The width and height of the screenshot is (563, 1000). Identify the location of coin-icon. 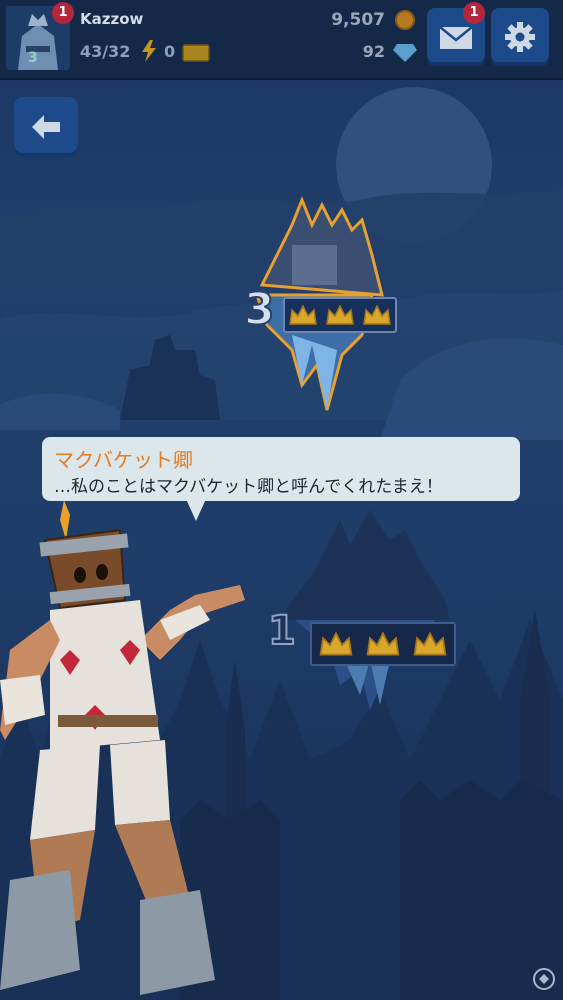
(405, 20).